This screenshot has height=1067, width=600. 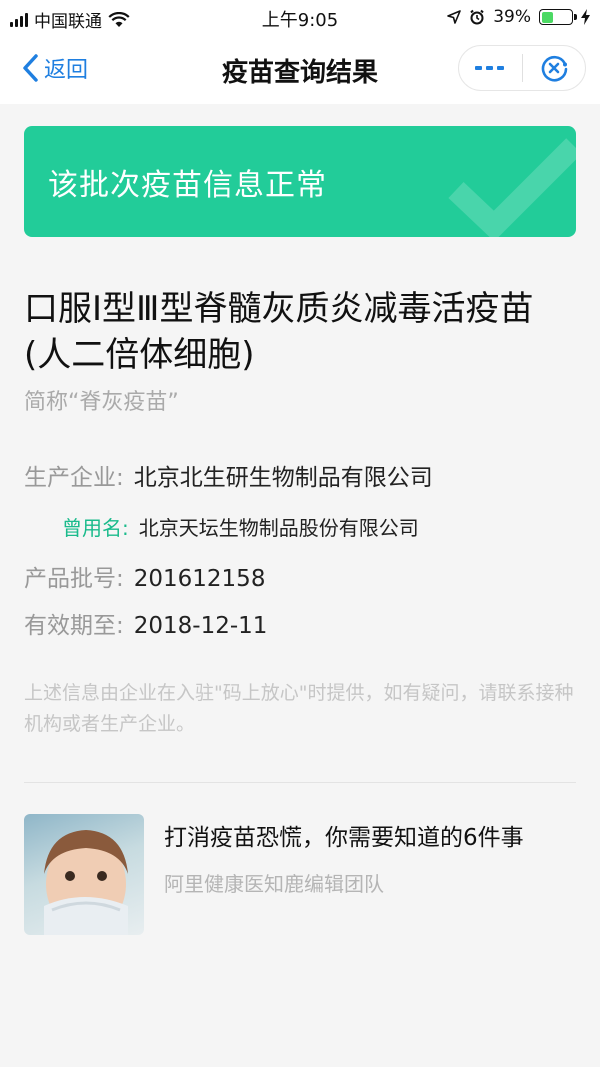 What do you see at coordinates (512, 17) in the screenshot?
I see `battery-percent: 39%` at bounding box center [512, 17].